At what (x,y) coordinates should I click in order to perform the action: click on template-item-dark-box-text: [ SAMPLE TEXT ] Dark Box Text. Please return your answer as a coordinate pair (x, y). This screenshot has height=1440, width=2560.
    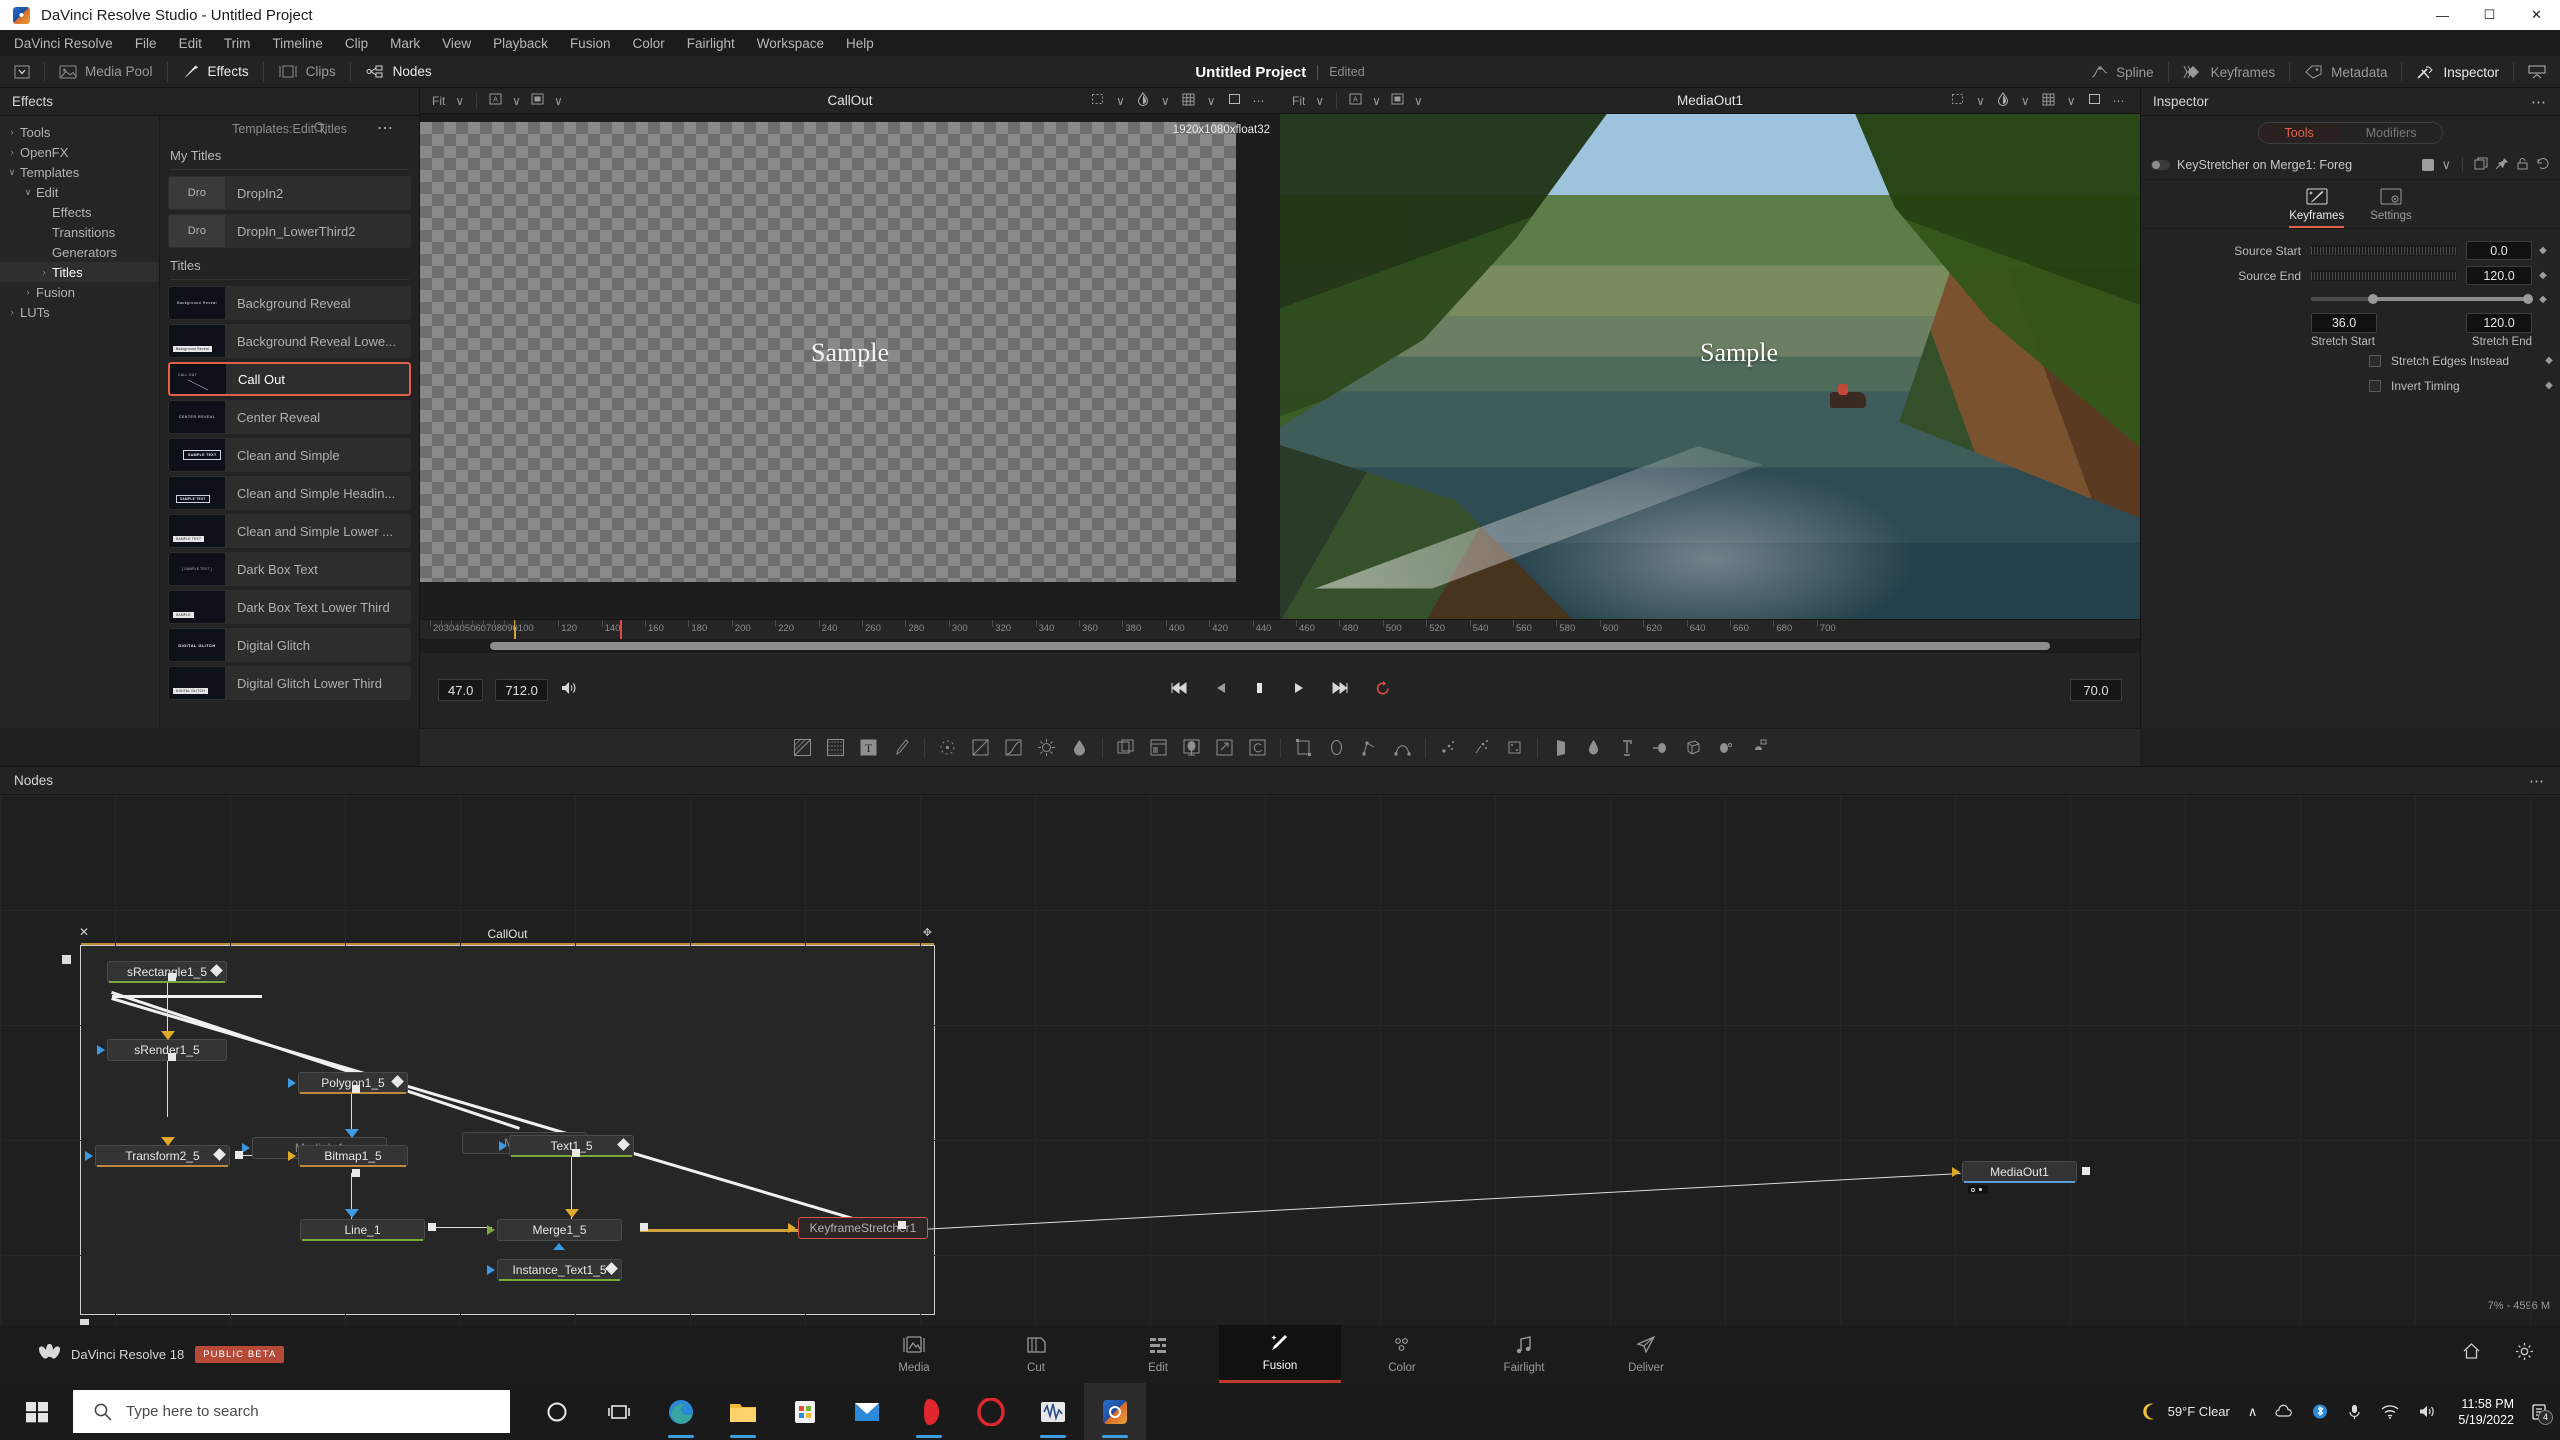
    Looking at the image, I should click on (289, 569).